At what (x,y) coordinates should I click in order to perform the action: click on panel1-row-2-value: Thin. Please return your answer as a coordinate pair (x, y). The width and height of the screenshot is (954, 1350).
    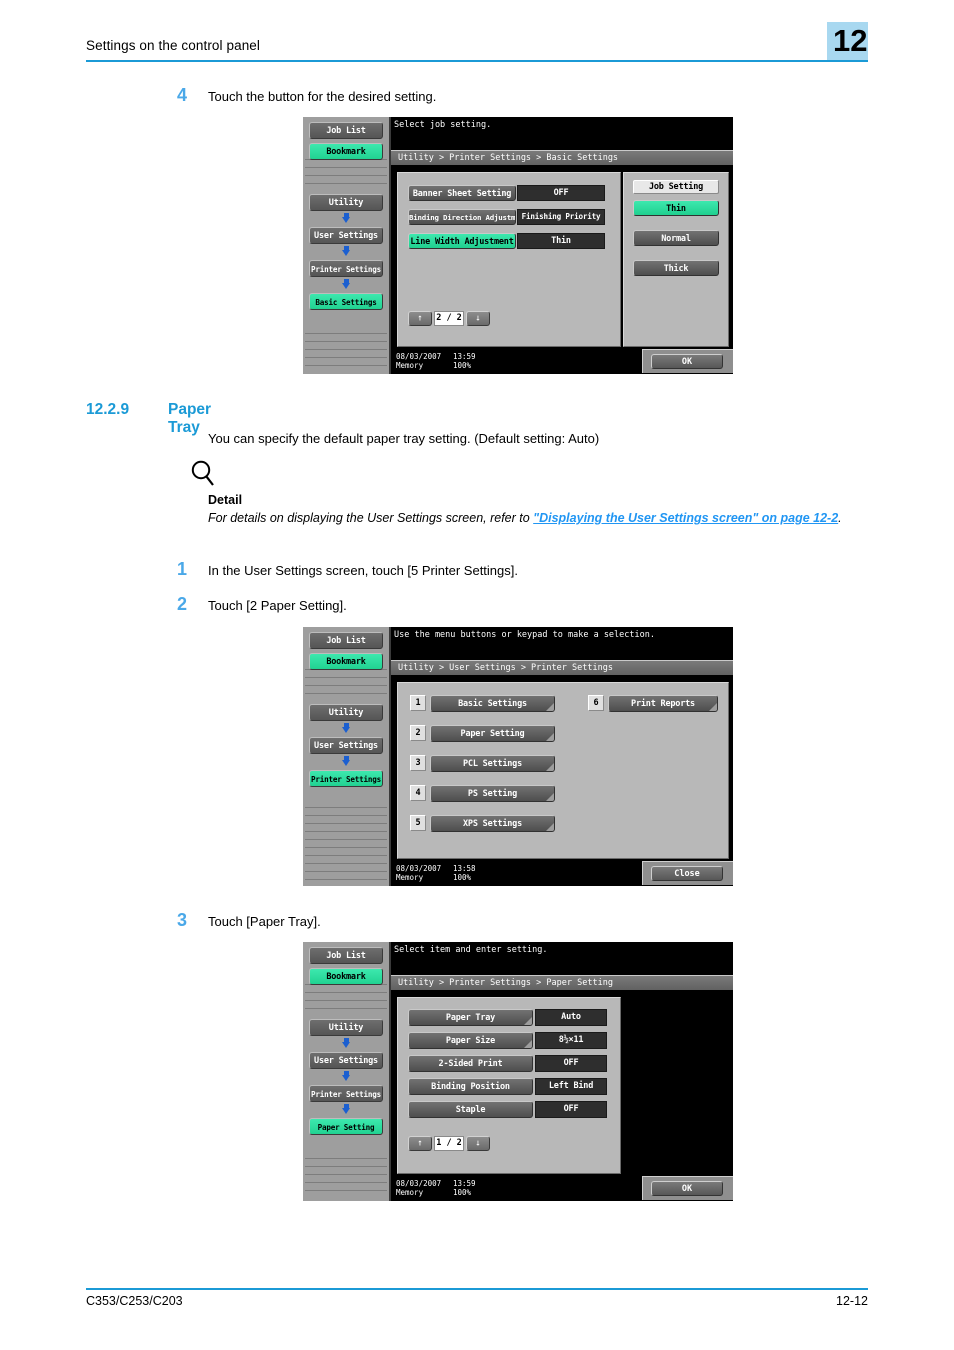
    Looking at the image, I should click on (561, 241).